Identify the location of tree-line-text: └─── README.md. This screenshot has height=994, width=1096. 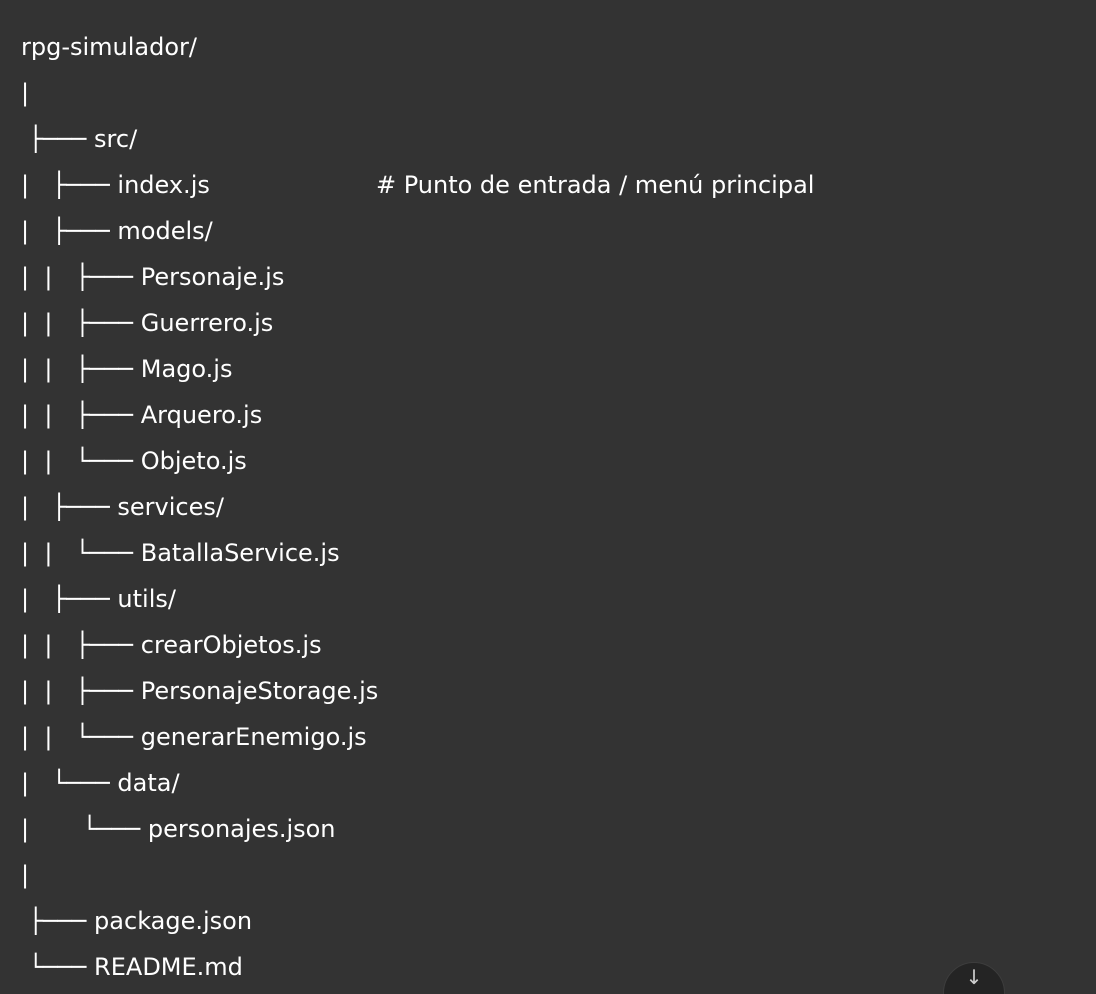
(132, 967).